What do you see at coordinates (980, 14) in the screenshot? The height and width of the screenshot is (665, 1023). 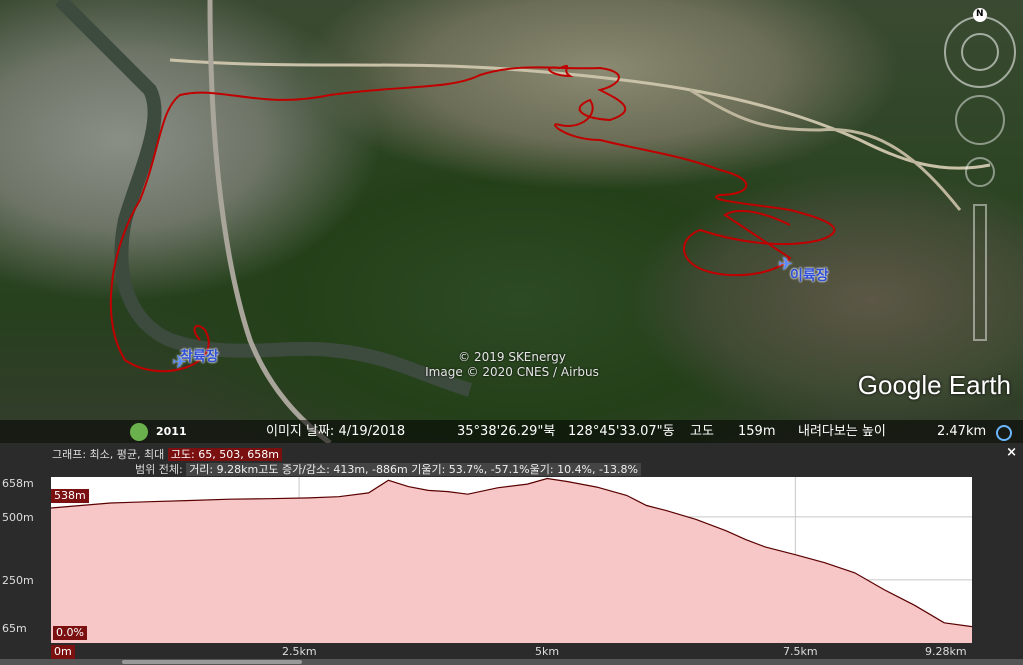 I see `north-letter: N` at bounding box center [980, 14].